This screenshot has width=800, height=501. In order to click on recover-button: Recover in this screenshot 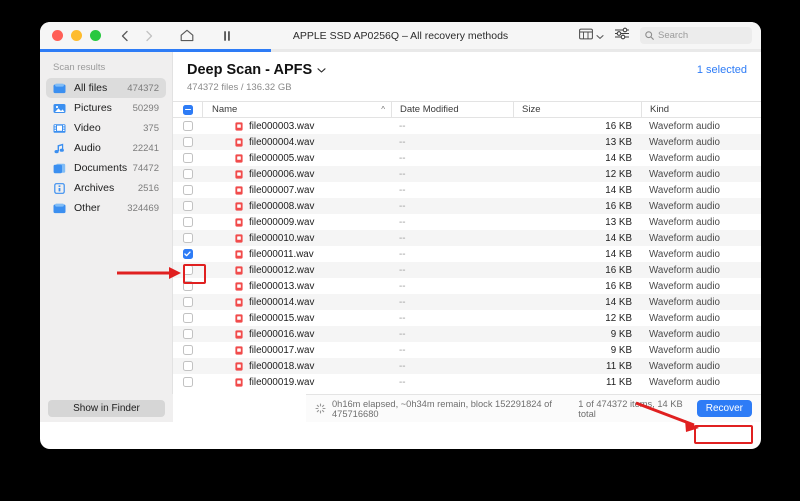, I will do `click(724, 408)`.